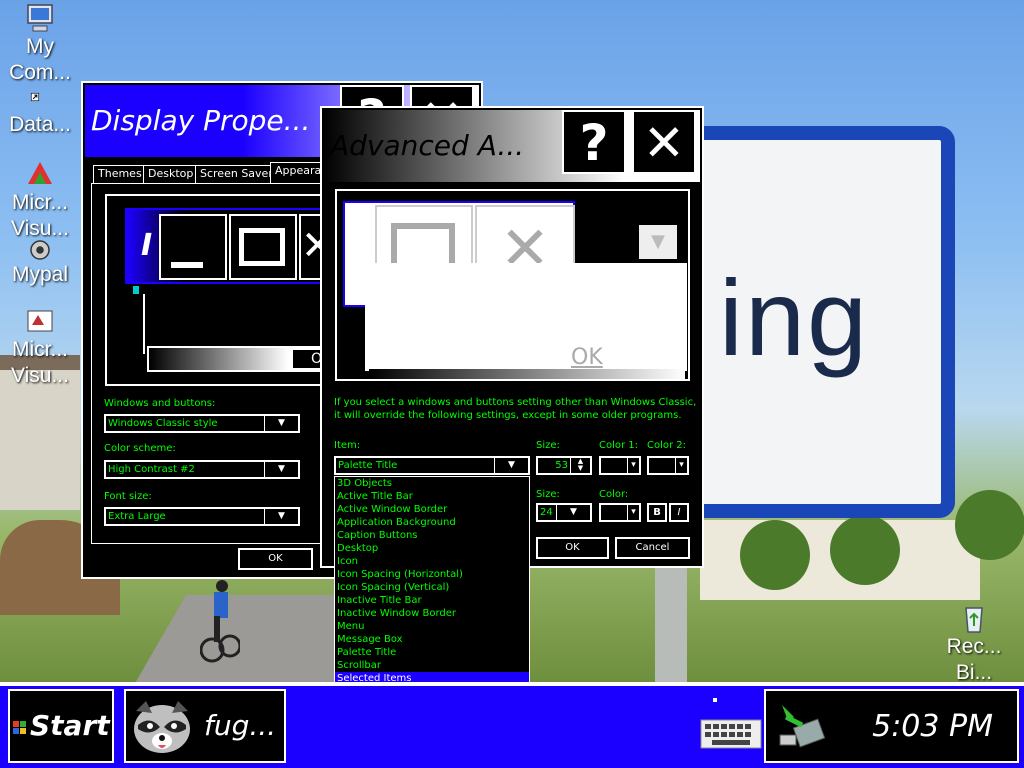 This screenshot has height=768, width=1024. Describe the element at coordinates (564, 465) in the screenshot. I see `size-spinner: 53 ▲ ▼` at that location.